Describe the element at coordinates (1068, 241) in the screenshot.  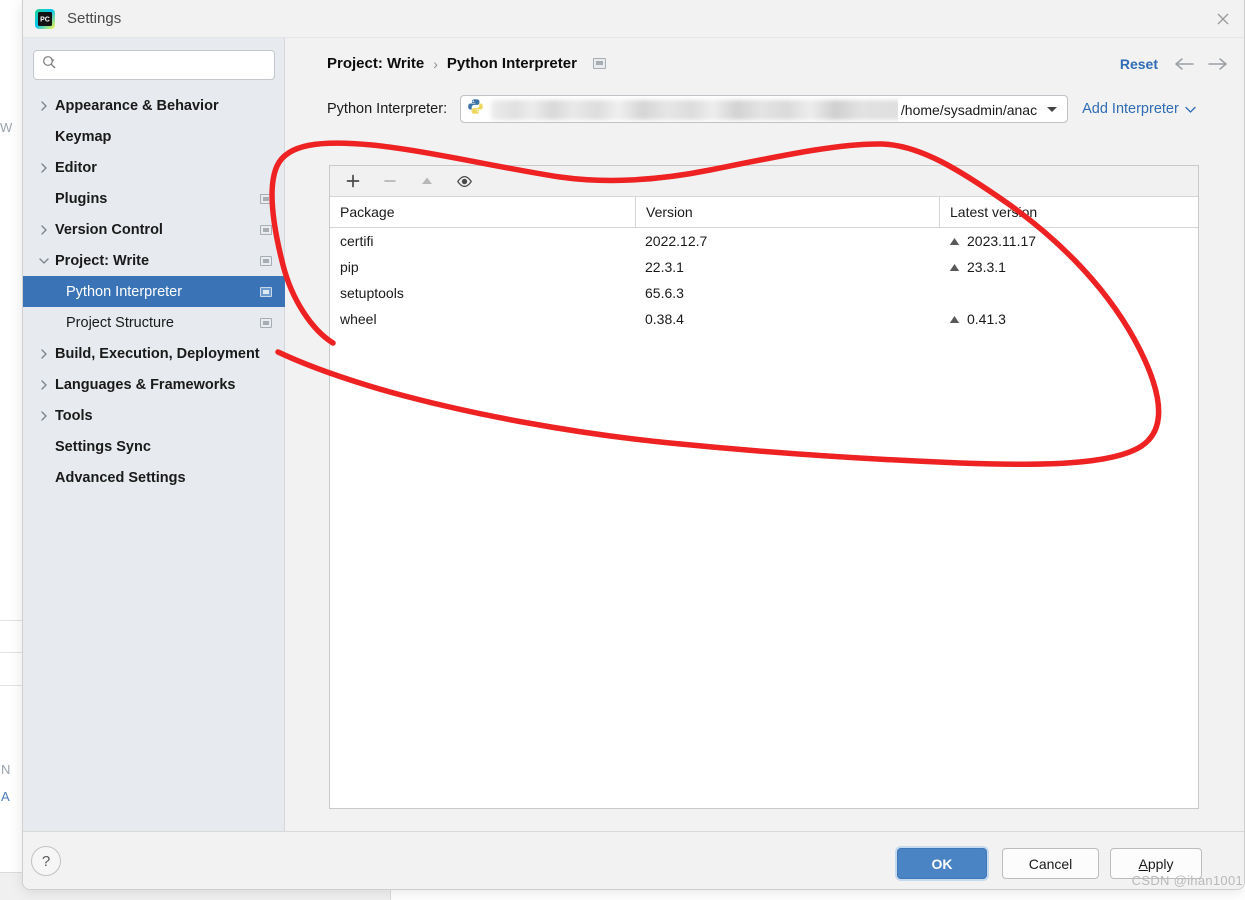
I see `cell-latest-version: 2023.11.17` at that location.